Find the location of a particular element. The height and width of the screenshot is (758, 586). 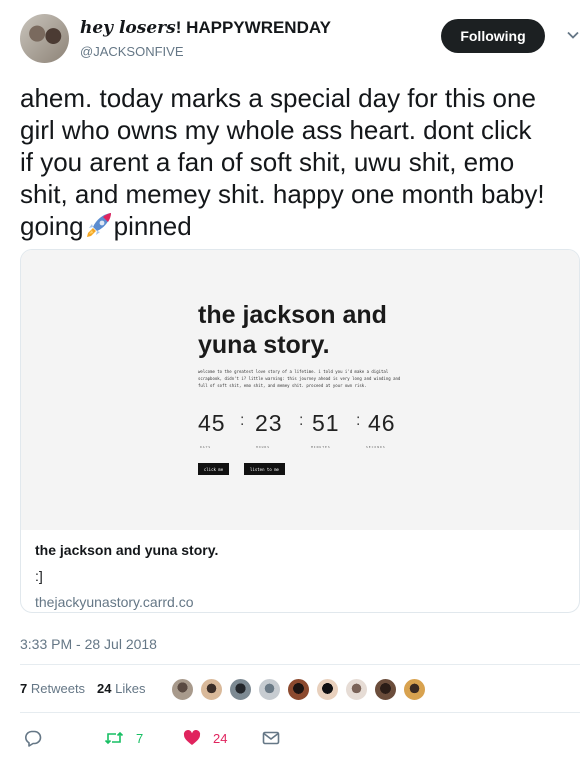

heart-icon is located at coordinates (192, 738).